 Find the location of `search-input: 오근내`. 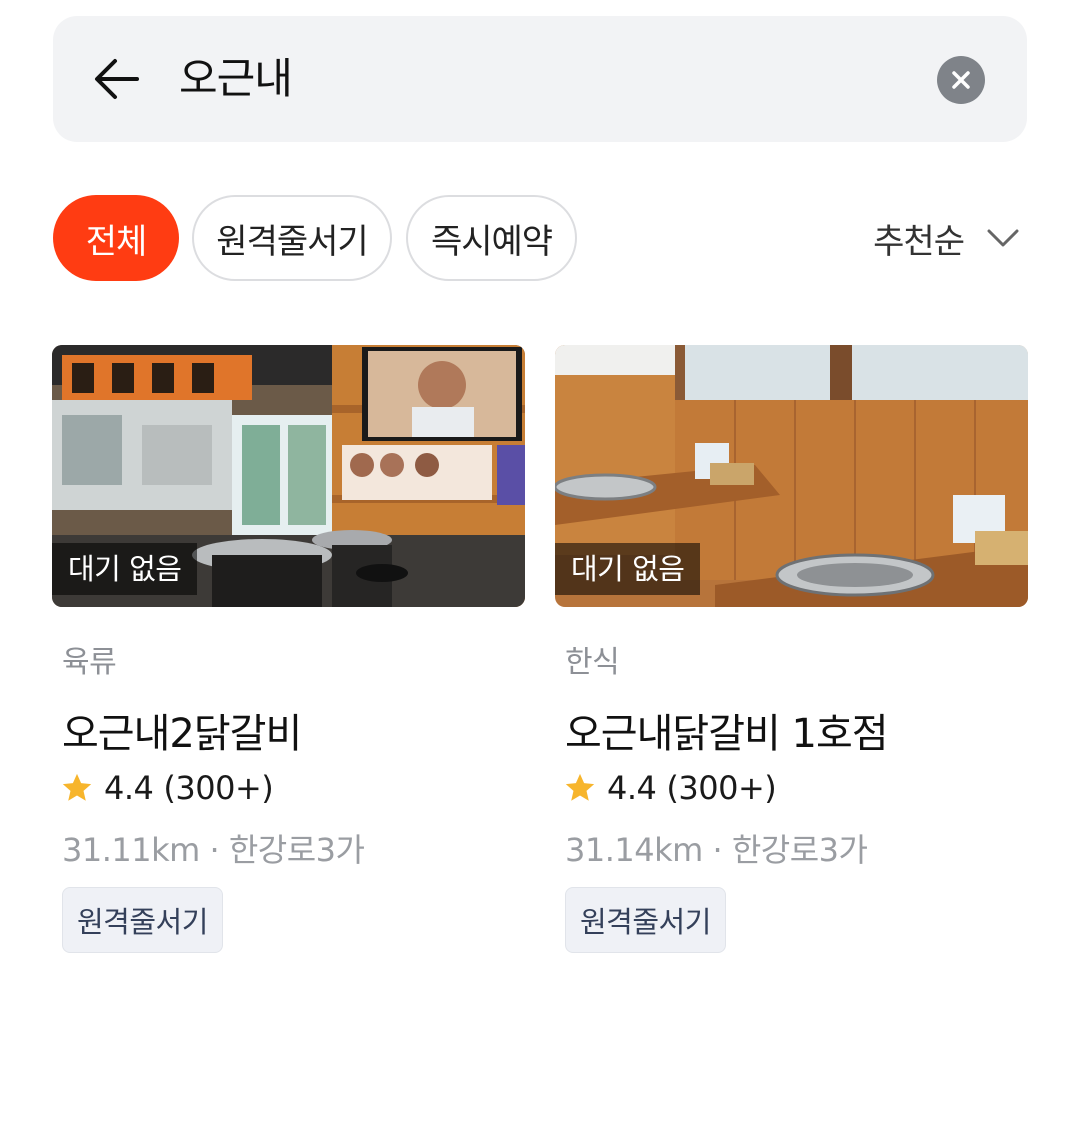

search-input: 오근내 is located at coordinates (236, 79).